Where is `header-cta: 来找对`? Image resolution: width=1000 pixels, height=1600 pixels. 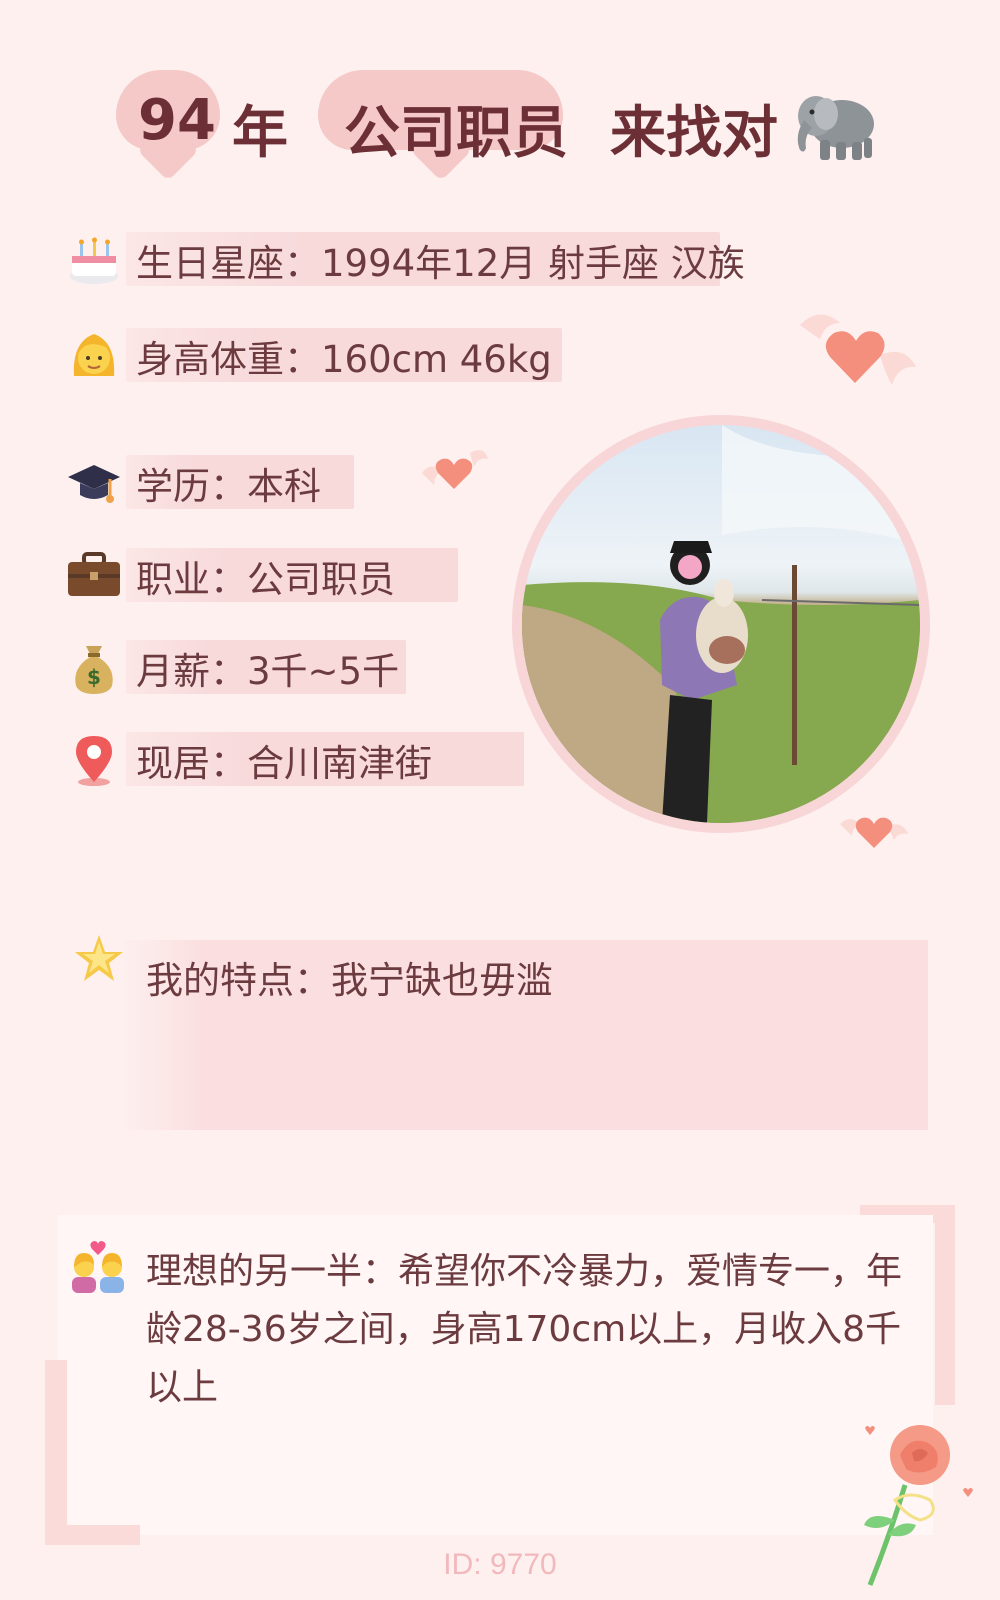
header-cta: 来找对 is located at coordinates (694, 133).